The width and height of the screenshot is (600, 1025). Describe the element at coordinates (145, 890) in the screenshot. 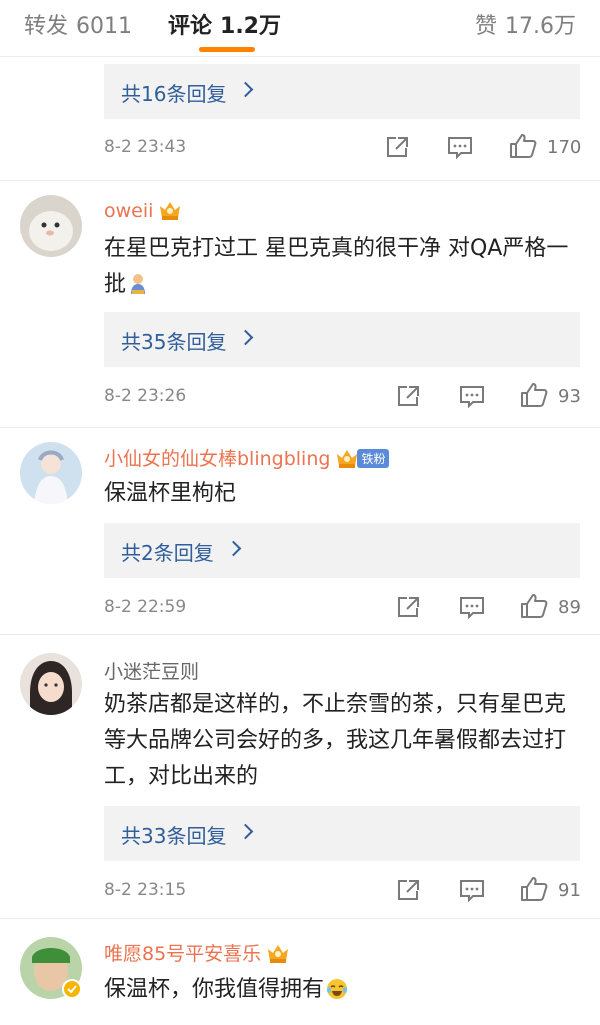

I see `comment-time: 8-2 23:15` at that location.